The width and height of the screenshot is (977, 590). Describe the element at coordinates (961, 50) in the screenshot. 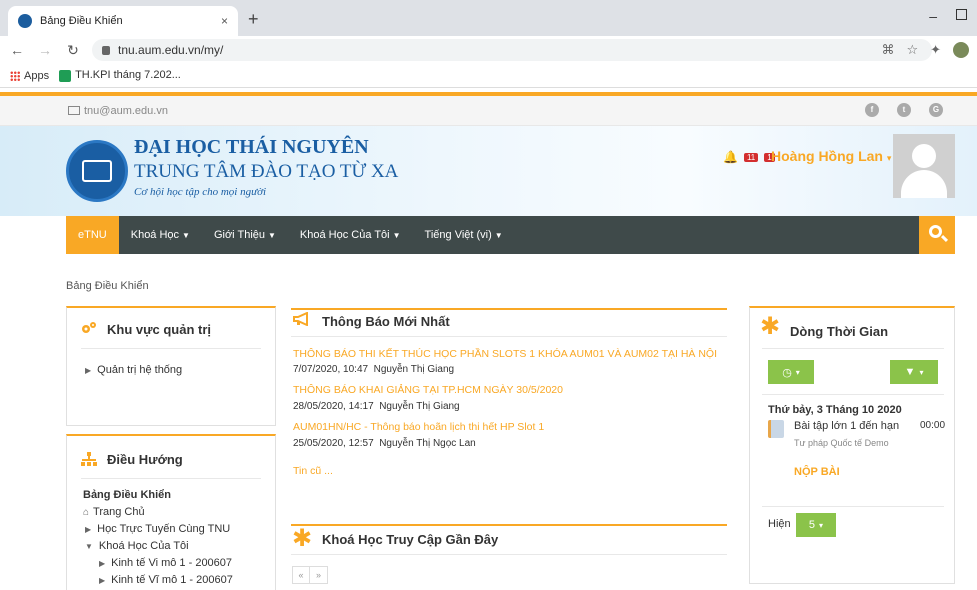

I see `profile-avatar-icon` at that location.